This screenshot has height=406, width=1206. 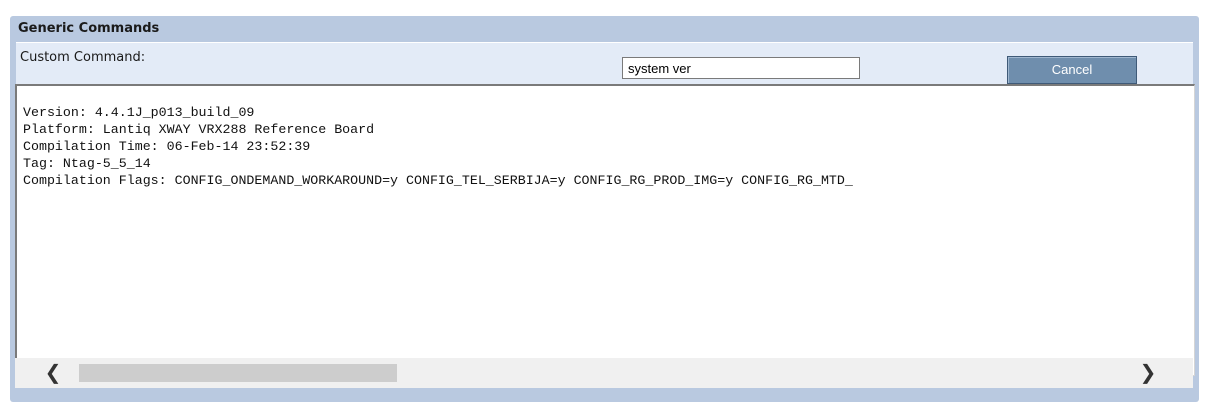 What do you see at coordinates (89, 28) in the screenshot?
I see `panel-title: Generic Commands` at bounding box center [89, 28].